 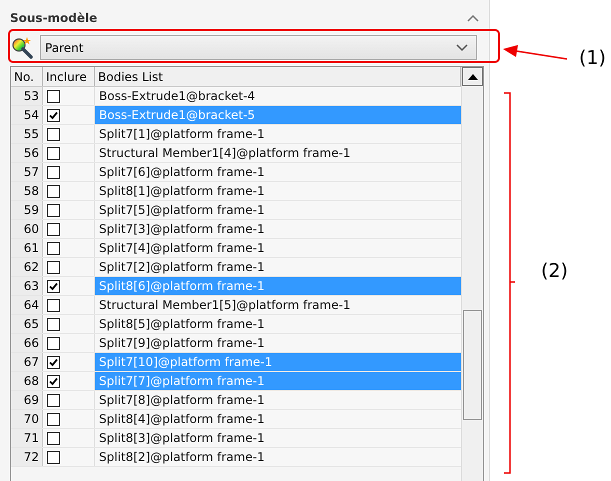 I want to click on row-number: 62, so click(x=27, y=267).